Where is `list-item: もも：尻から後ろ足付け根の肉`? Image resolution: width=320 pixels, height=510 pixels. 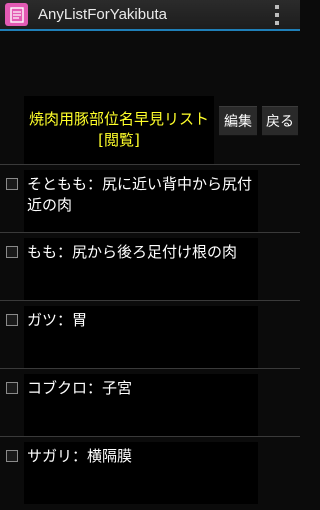 list-item: もも：尻から後ろ足付け根の肉 is located at coordinates (150, 272).